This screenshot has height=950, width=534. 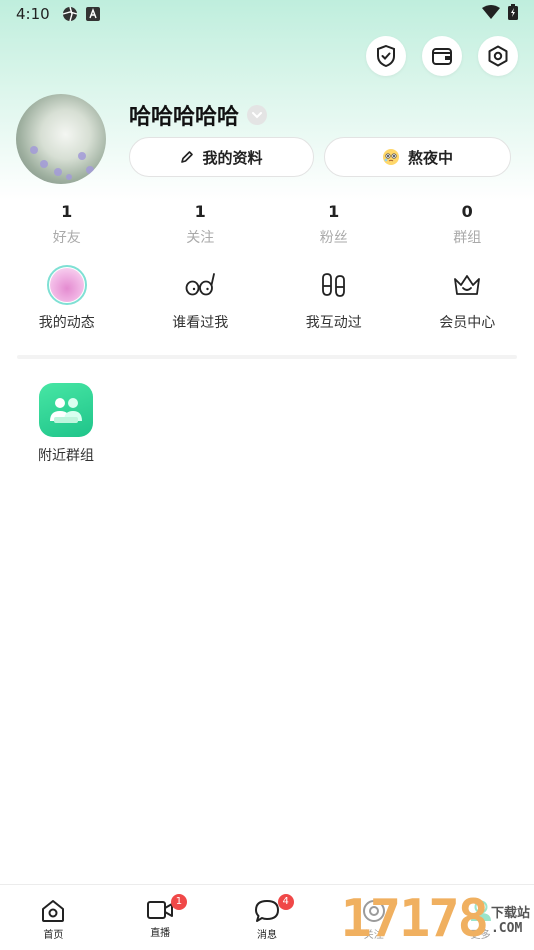 I want to click on stat-friends: 1 好友, so click(x=67, y=224).